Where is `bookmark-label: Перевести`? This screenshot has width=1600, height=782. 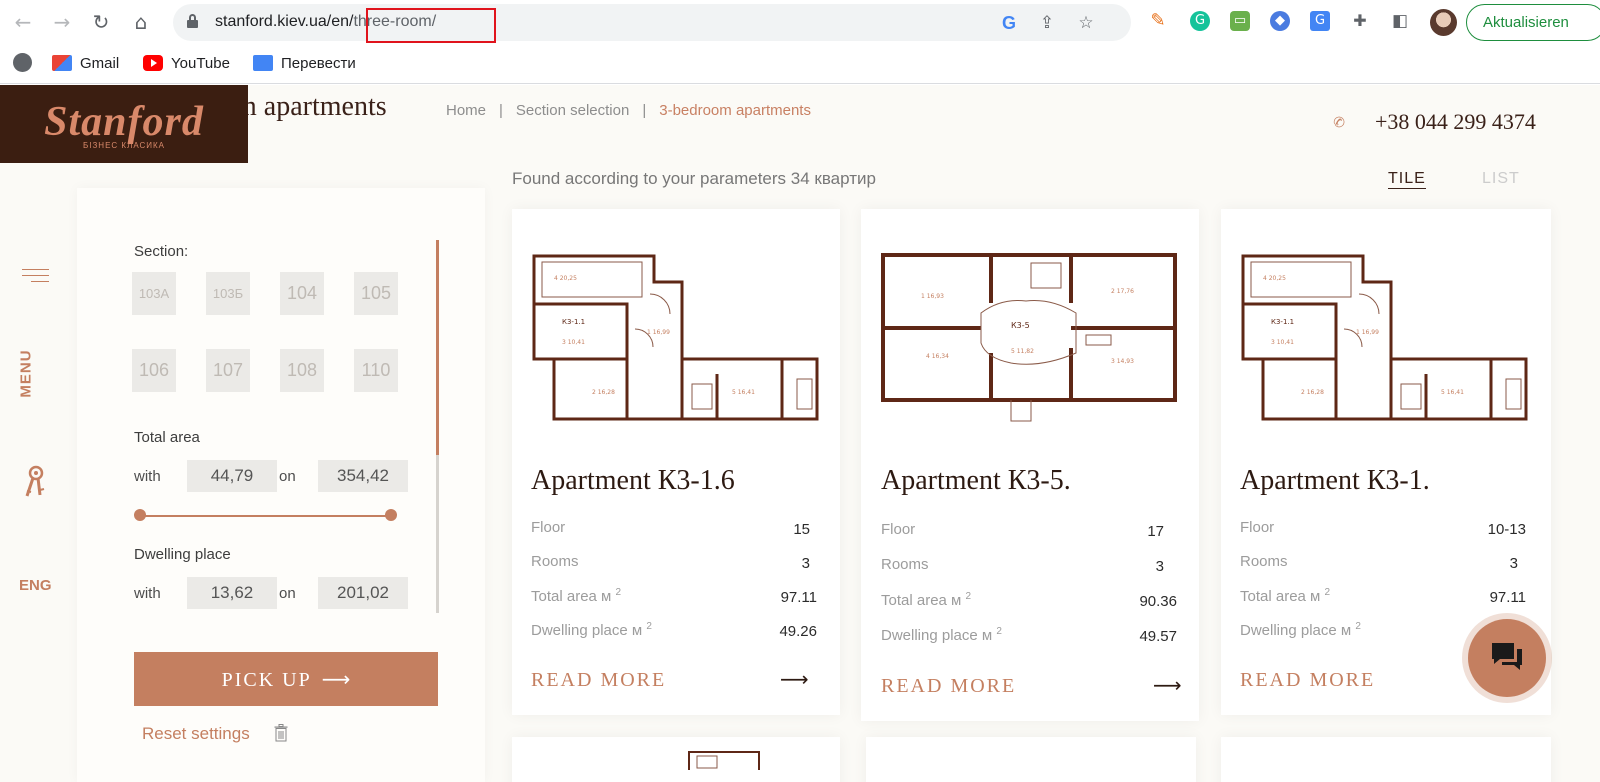 bookmark-label: Перевести is located at coordinates (318, 63).